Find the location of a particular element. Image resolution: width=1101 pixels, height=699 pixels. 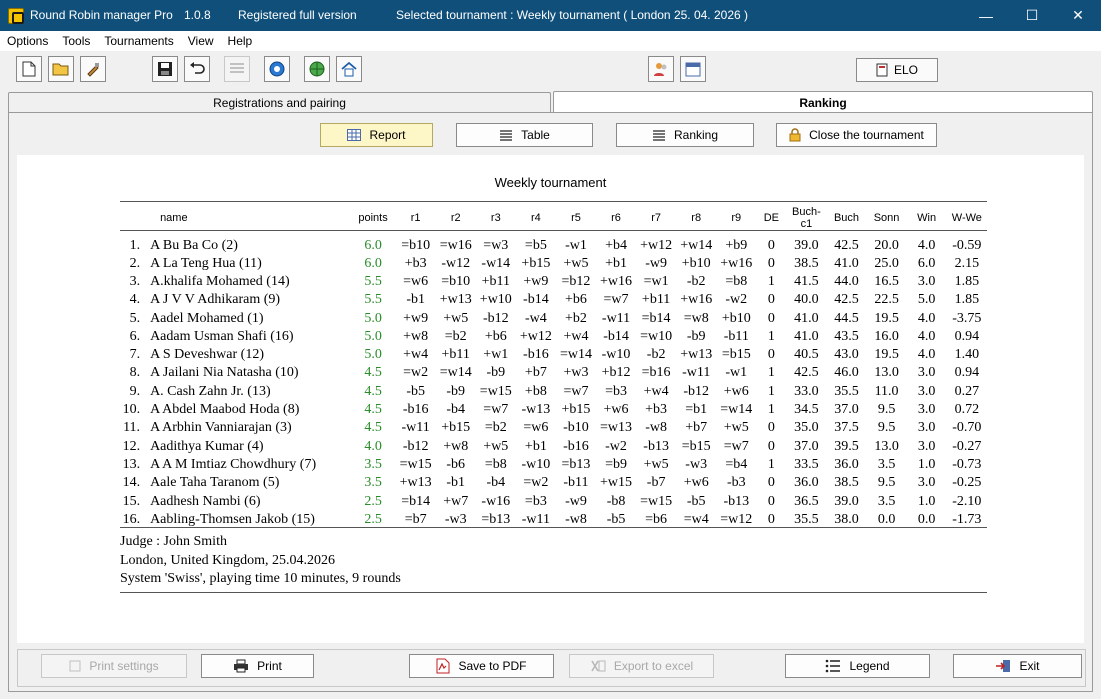

print-settings-button: Print settings is located at coordinates (114, 666).